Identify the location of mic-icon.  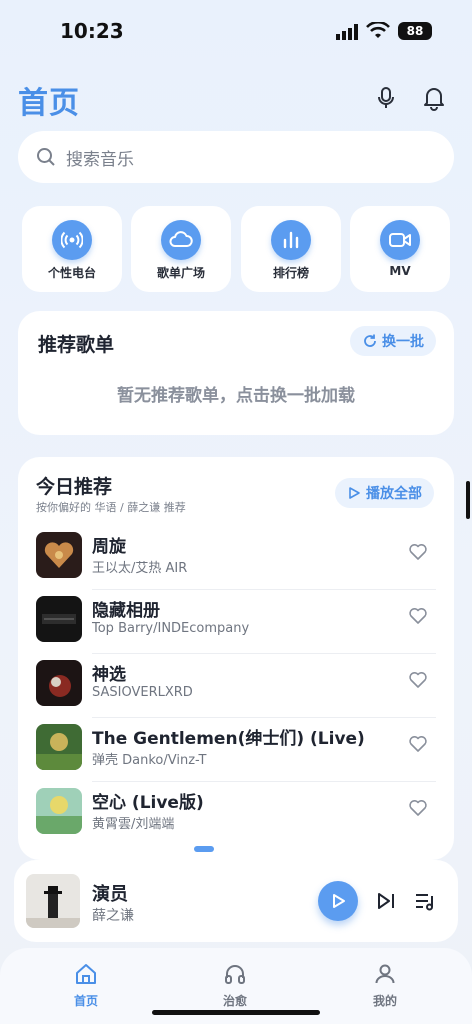
(386, 98).